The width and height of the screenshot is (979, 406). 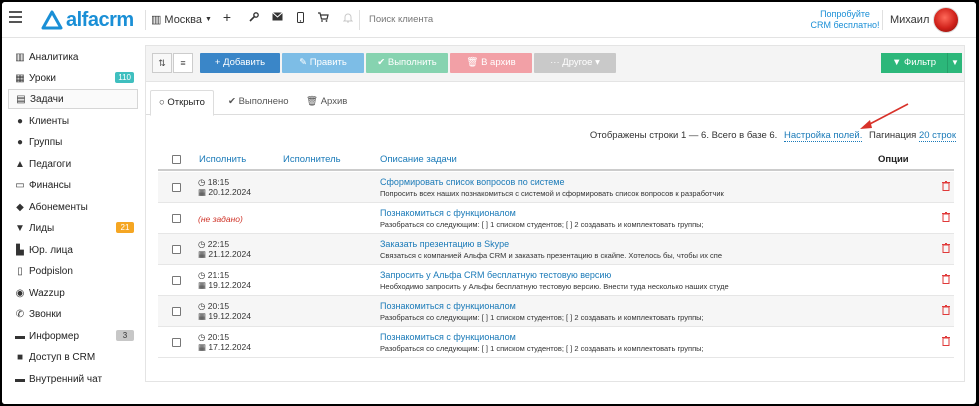 I want to click on sidebar-item-internal-chat: ▬ Внутренний чат, so click(x=73, y=379).